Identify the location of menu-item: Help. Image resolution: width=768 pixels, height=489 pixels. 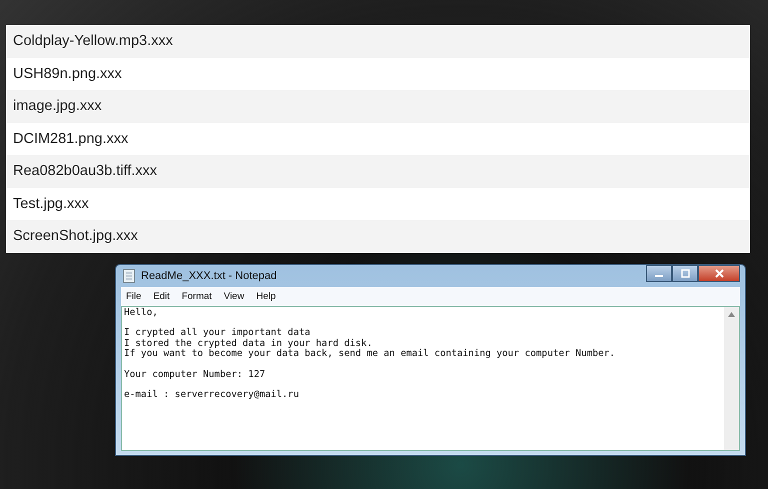
(266, 296).